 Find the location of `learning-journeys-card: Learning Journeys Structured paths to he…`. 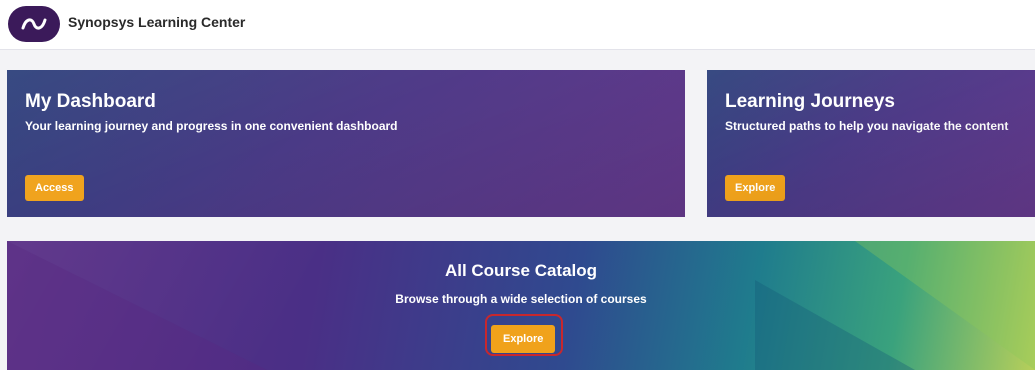

learning-journeys-card: Learning Journeys Structured paths to he… is located at coordinates (871, 143).